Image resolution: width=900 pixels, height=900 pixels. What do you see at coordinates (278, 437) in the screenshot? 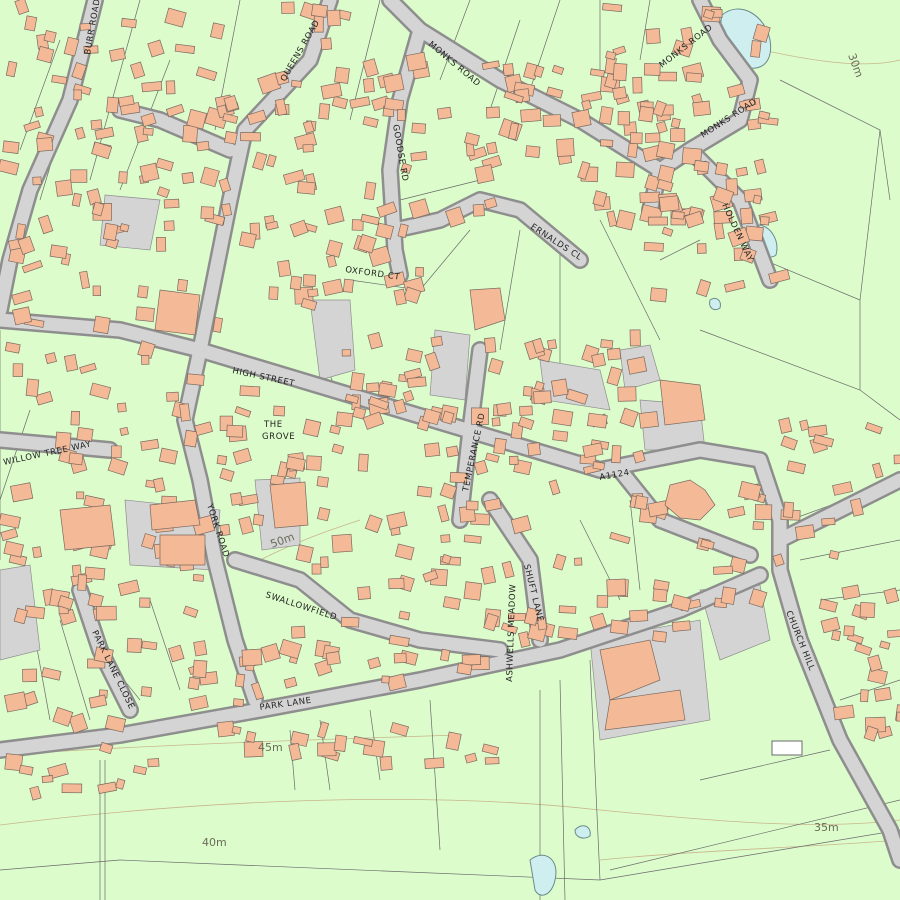
I see `label-grove: GROVE` at bounding box center [278, 437].